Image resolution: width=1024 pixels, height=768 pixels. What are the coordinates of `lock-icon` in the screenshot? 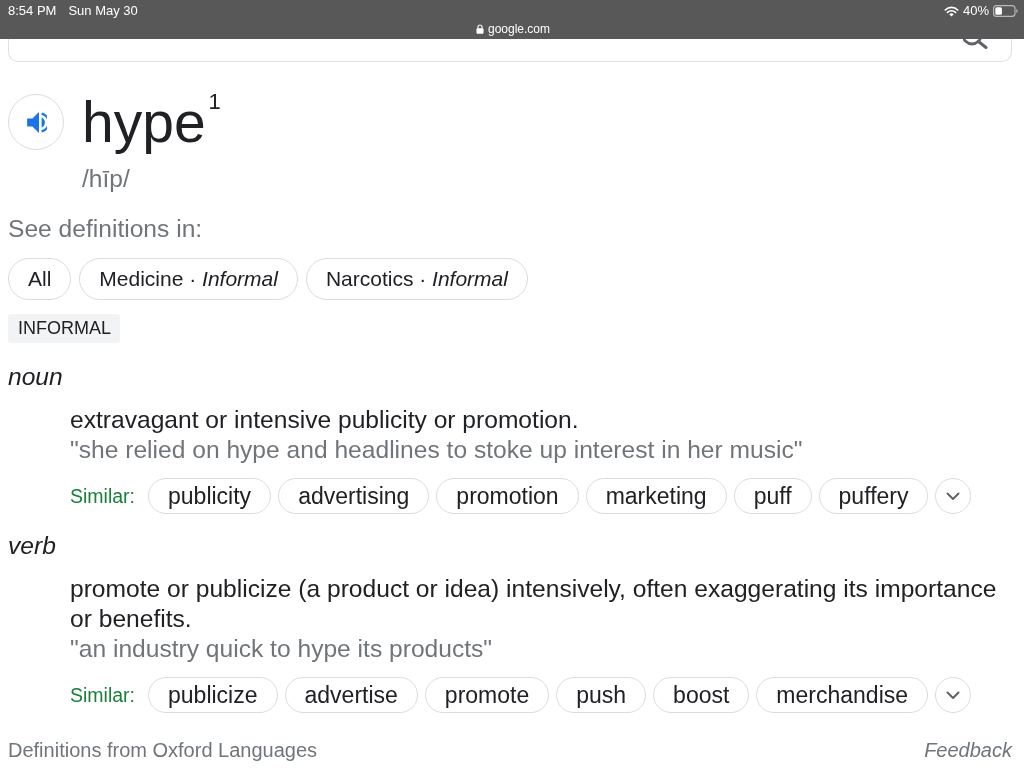 It's located at (479, 29).